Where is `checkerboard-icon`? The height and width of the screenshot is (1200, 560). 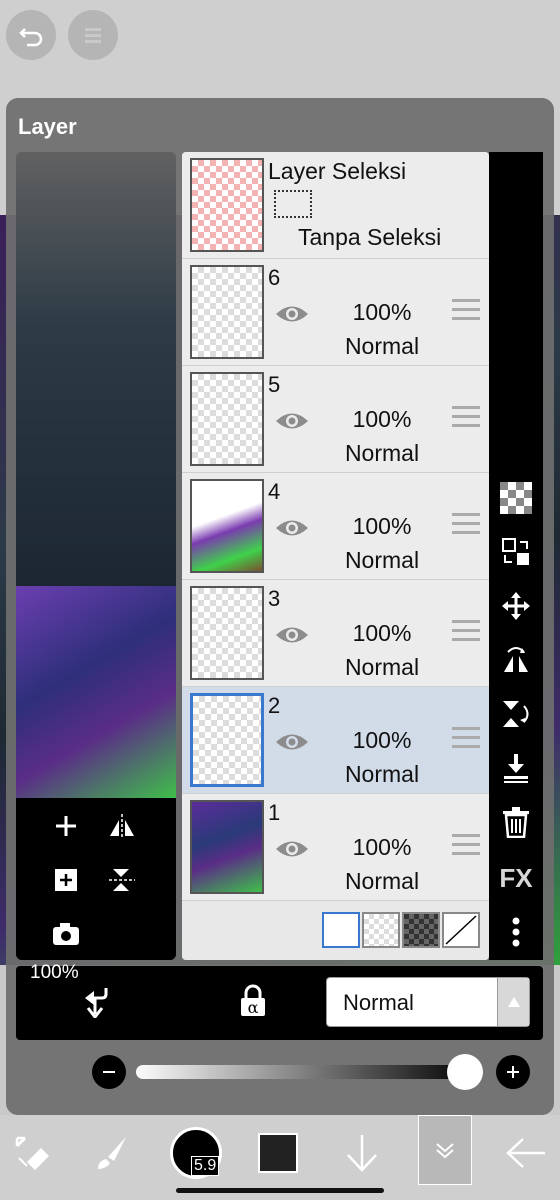
checkerboard-icon is located at coordinates (516, 498).